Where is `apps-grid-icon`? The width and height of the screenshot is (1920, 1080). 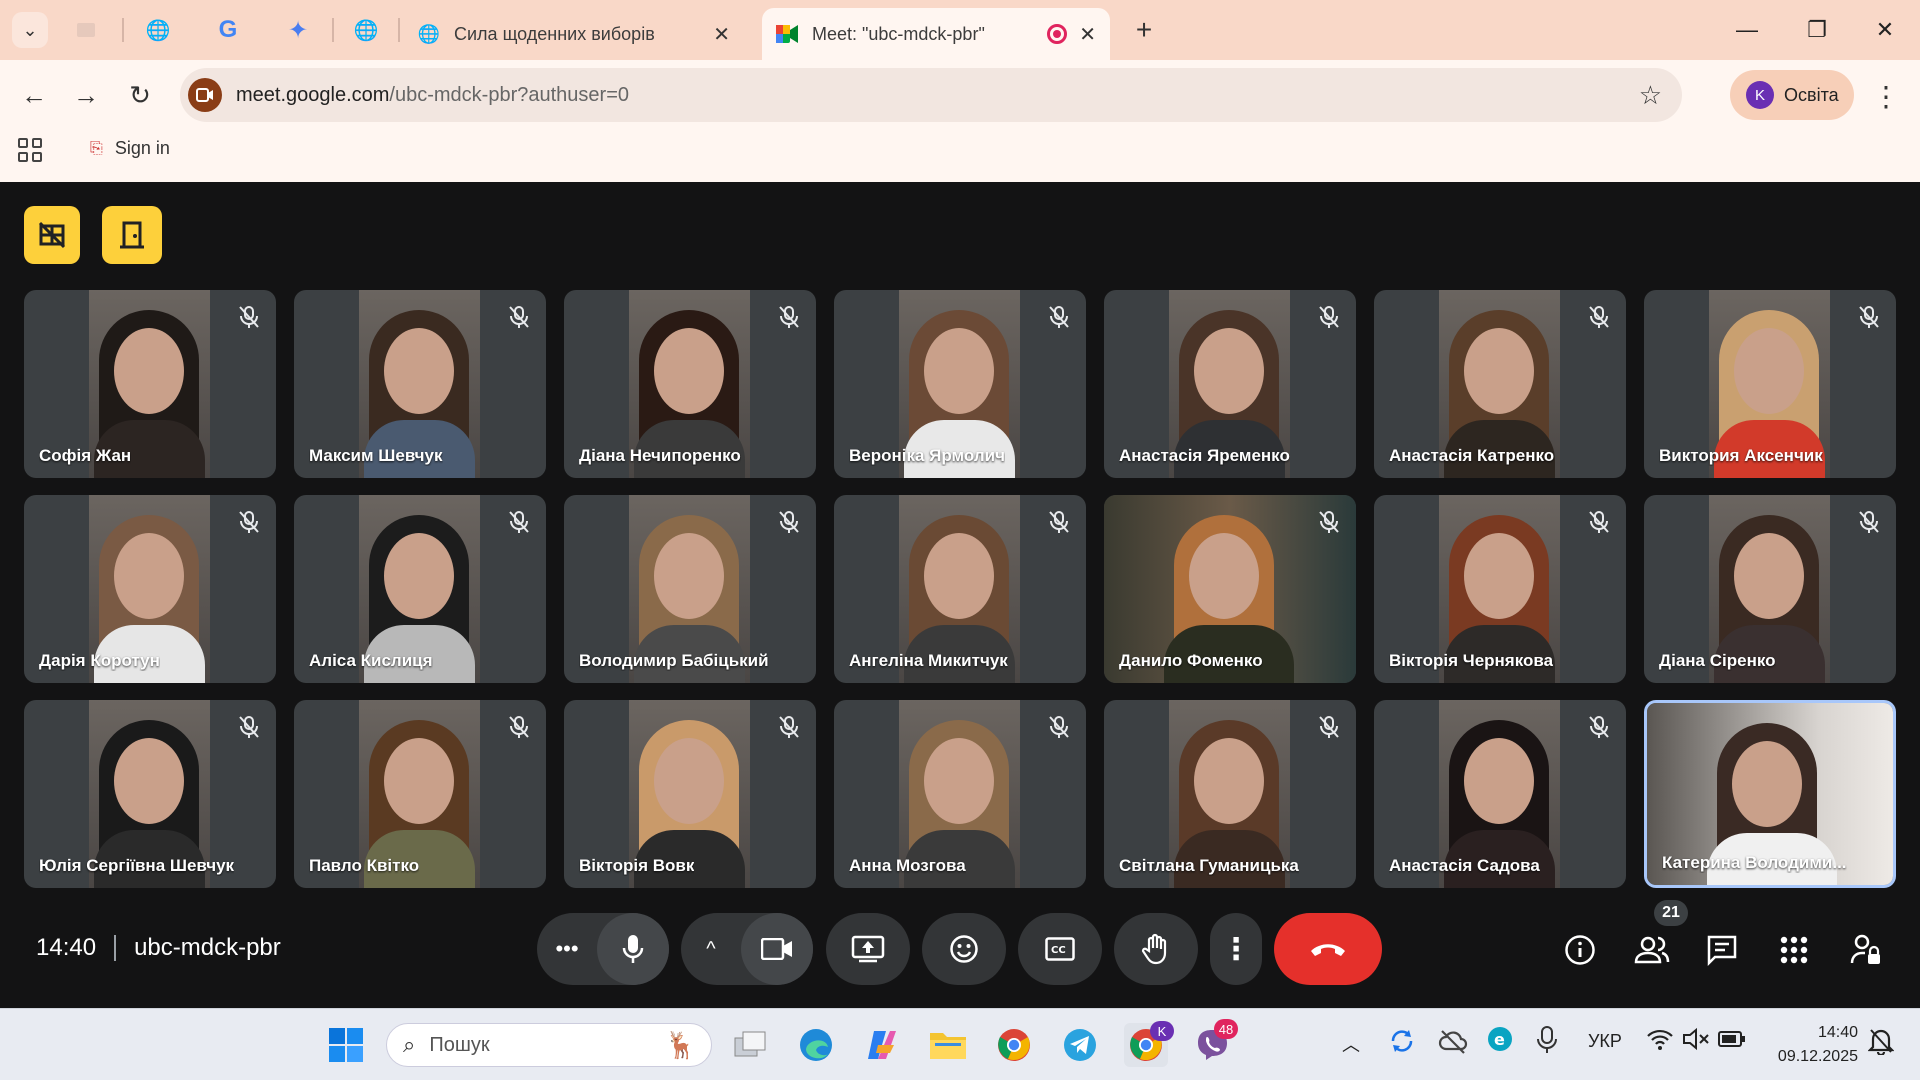 apps-grid-icon is located at coordinates (30, 150).